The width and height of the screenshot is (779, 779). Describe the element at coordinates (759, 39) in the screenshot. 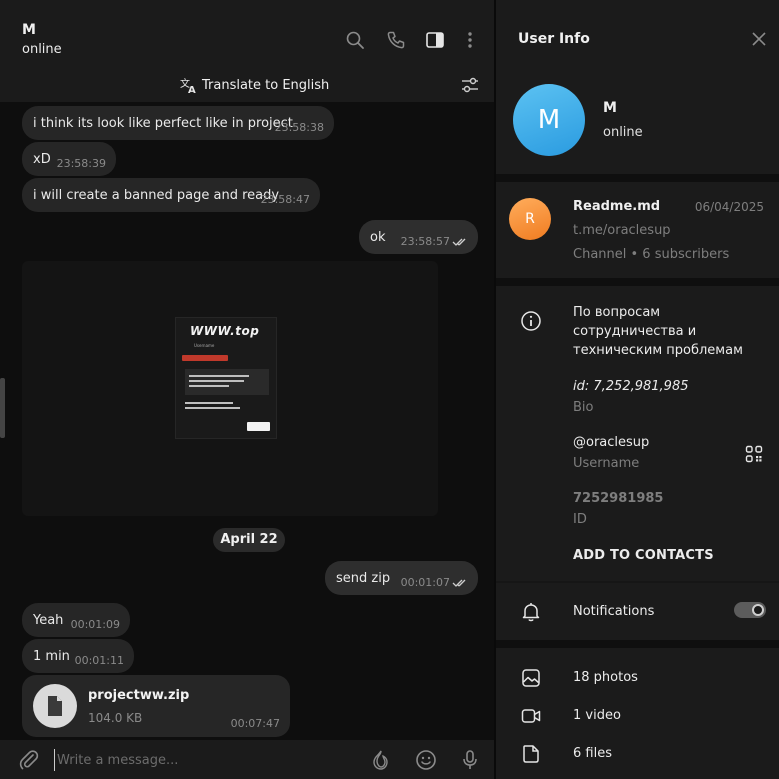

I see `close-icon` at that location.